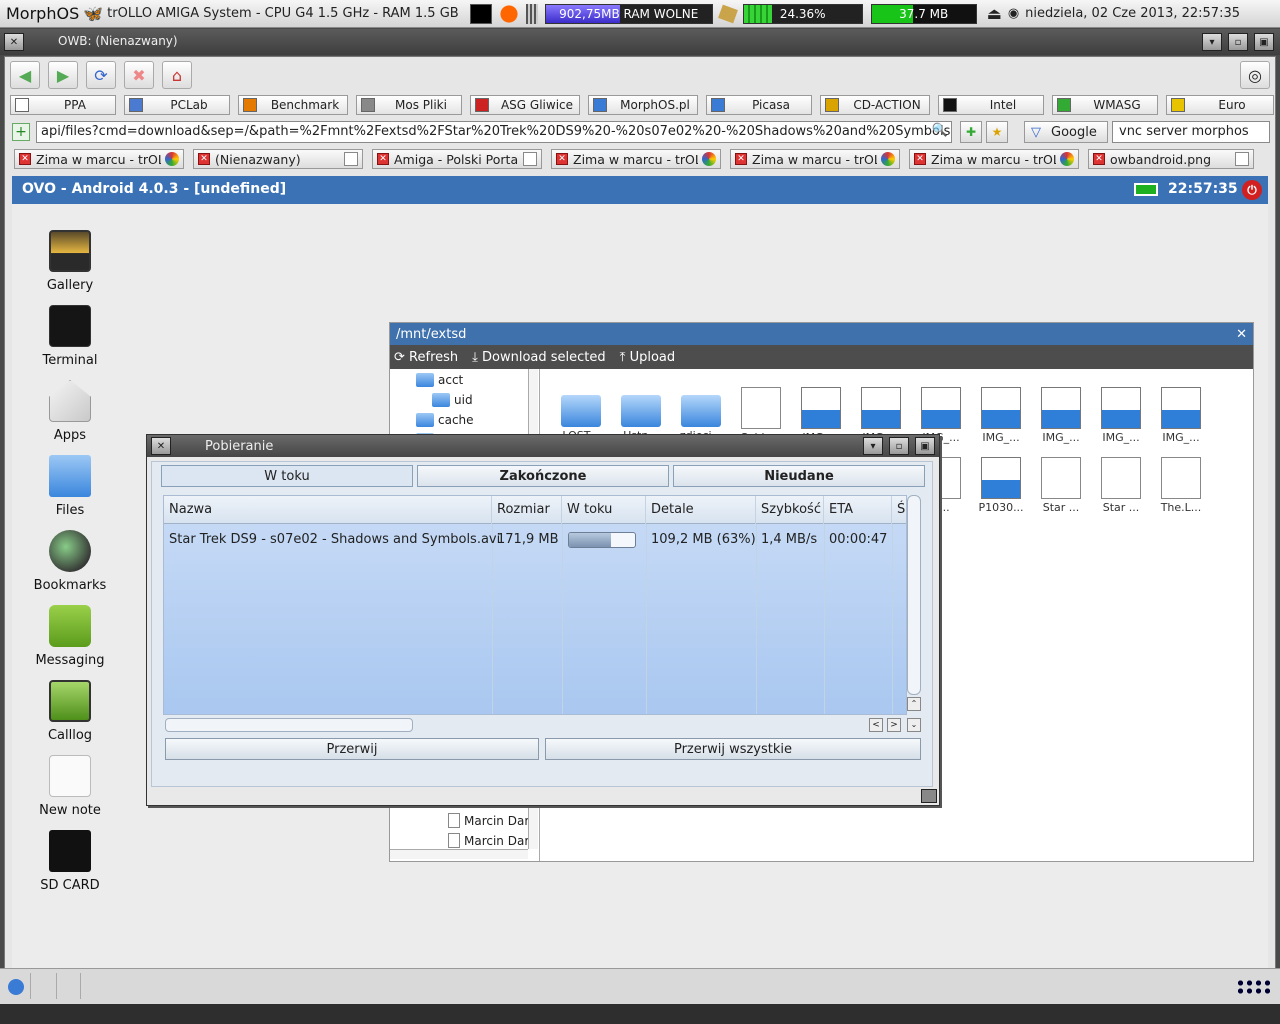 The height and width of the screenshot is (1024, 1280). I want to click on app-bookmarks: Bookmarks, so click(70, 561).